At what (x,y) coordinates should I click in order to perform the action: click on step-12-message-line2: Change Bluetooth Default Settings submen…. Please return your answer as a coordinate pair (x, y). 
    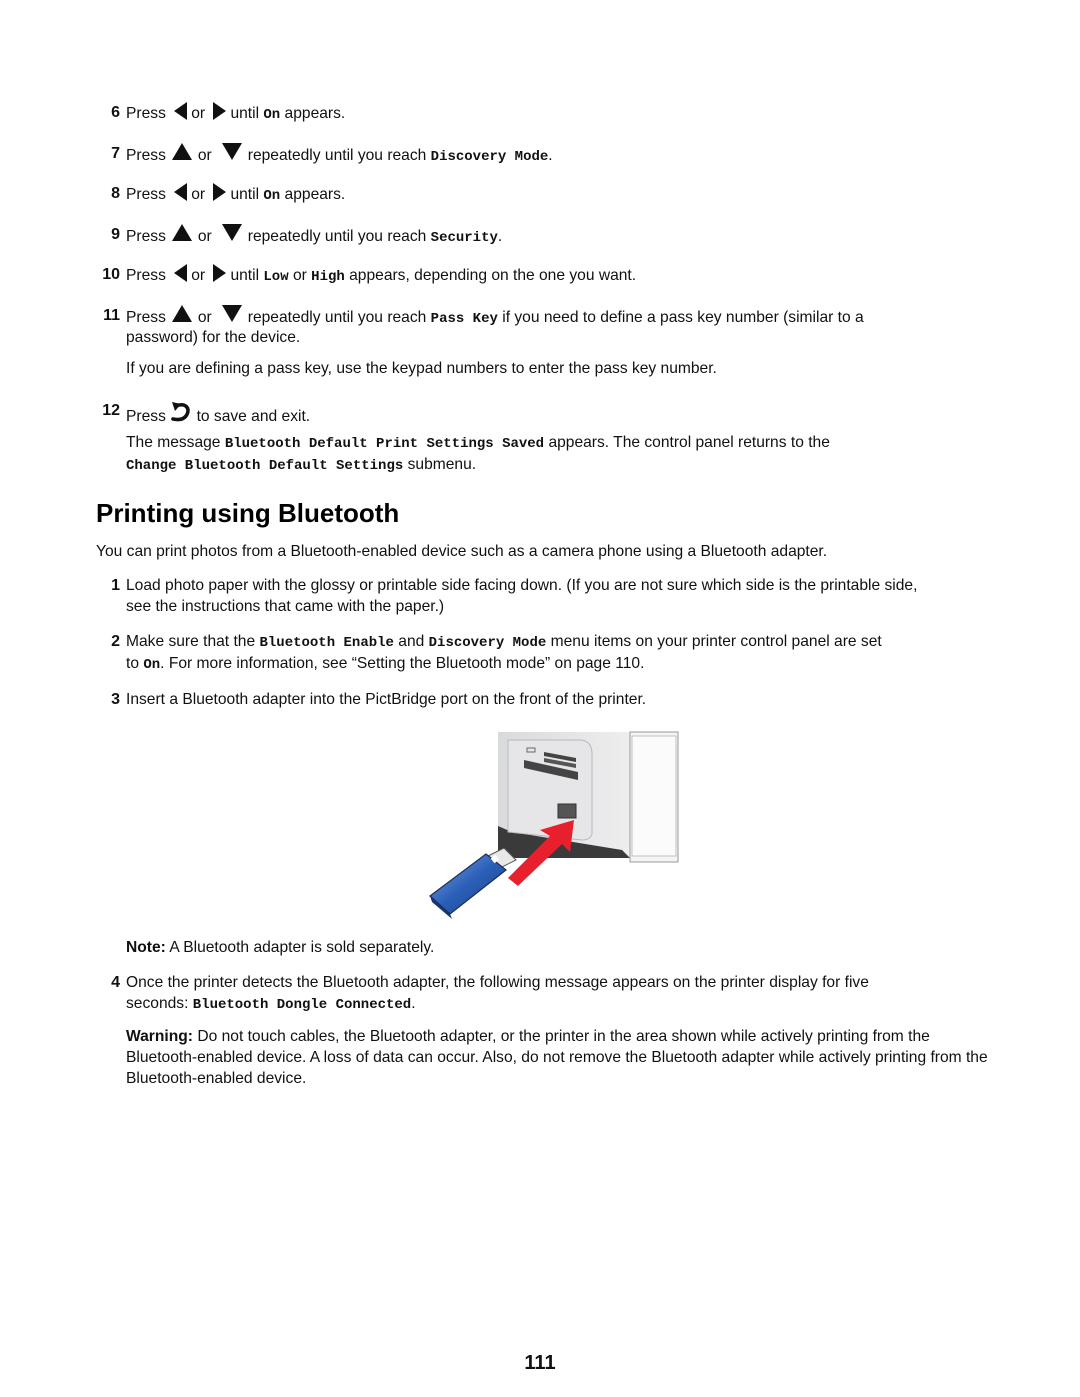
    Looking at the image, I should click on (301, 465).